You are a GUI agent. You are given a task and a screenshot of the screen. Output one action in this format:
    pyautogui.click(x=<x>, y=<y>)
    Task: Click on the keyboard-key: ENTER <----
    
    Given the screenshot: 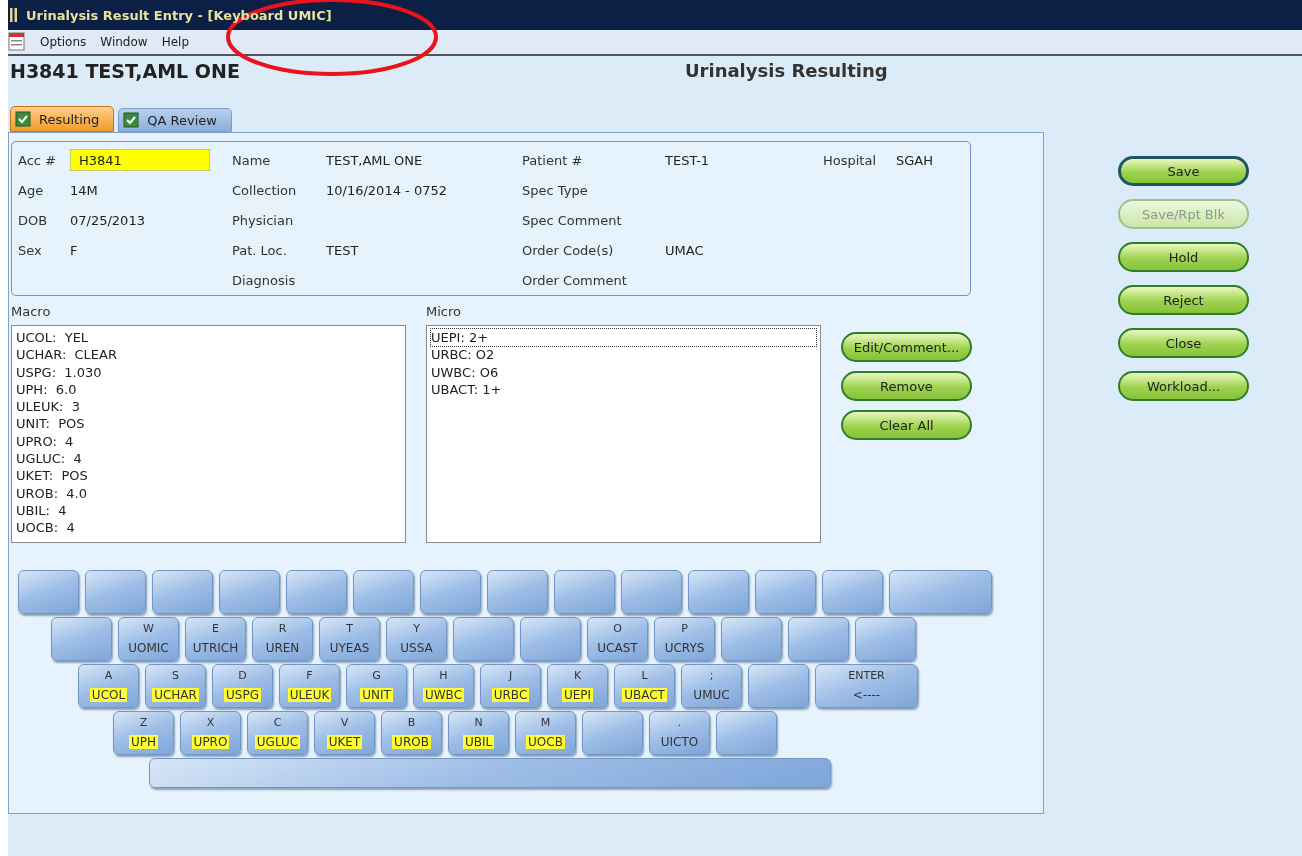 What is the action you would take?
    pyautogui.click(x=866, y=686)
    